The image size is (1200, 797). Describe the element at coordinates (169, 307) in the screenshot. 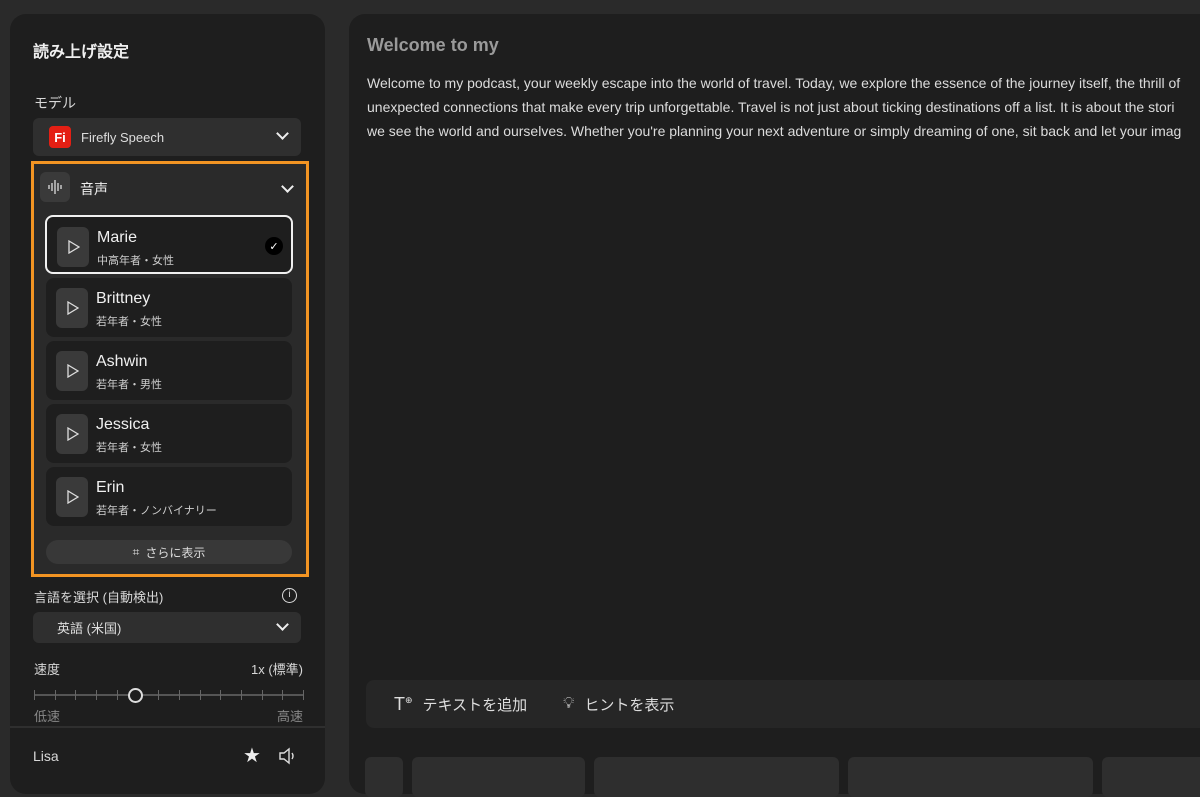

I see `voice-item-brittney: Brittney 若年者・女性` at that location.